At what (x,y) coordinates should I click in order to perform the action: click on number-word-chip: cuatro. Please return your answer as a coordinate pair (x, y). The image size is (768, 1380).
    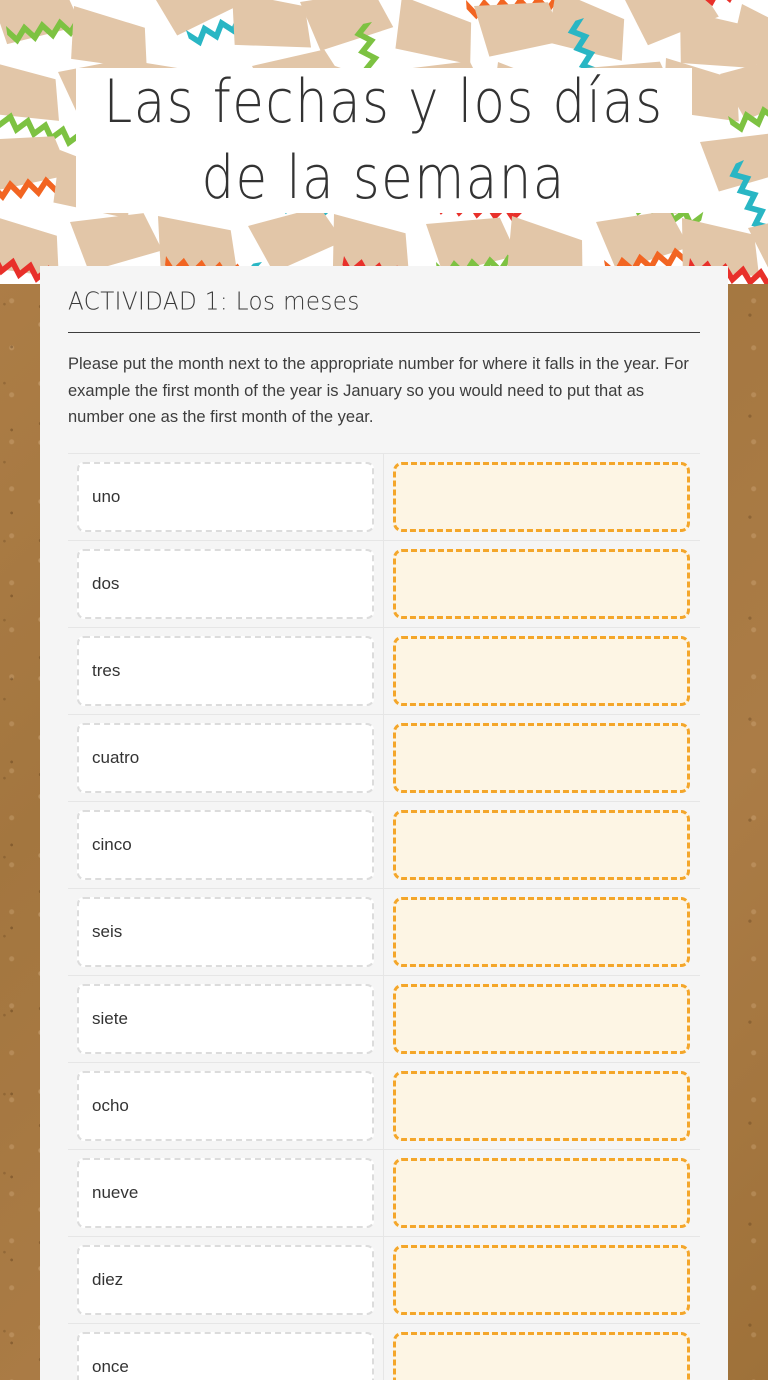
    Looking at the image, I should click on (225, 758).